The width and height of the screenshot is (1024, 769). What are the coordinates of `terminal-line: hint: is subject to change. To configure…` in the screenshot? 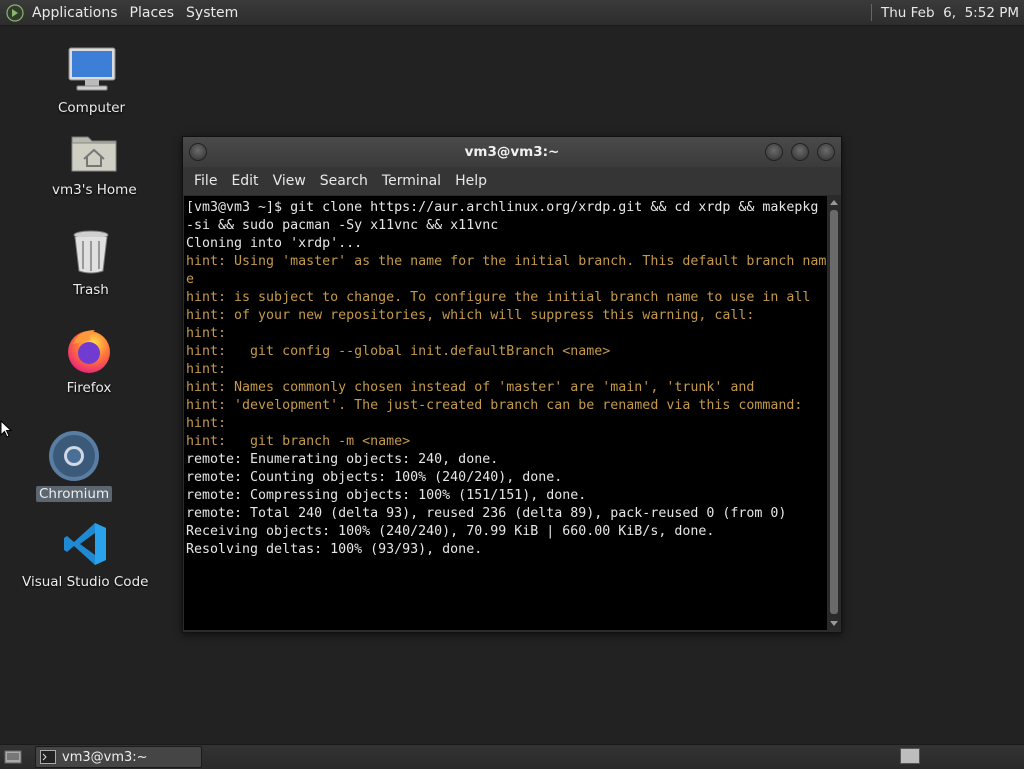 It's located at (498, 297).